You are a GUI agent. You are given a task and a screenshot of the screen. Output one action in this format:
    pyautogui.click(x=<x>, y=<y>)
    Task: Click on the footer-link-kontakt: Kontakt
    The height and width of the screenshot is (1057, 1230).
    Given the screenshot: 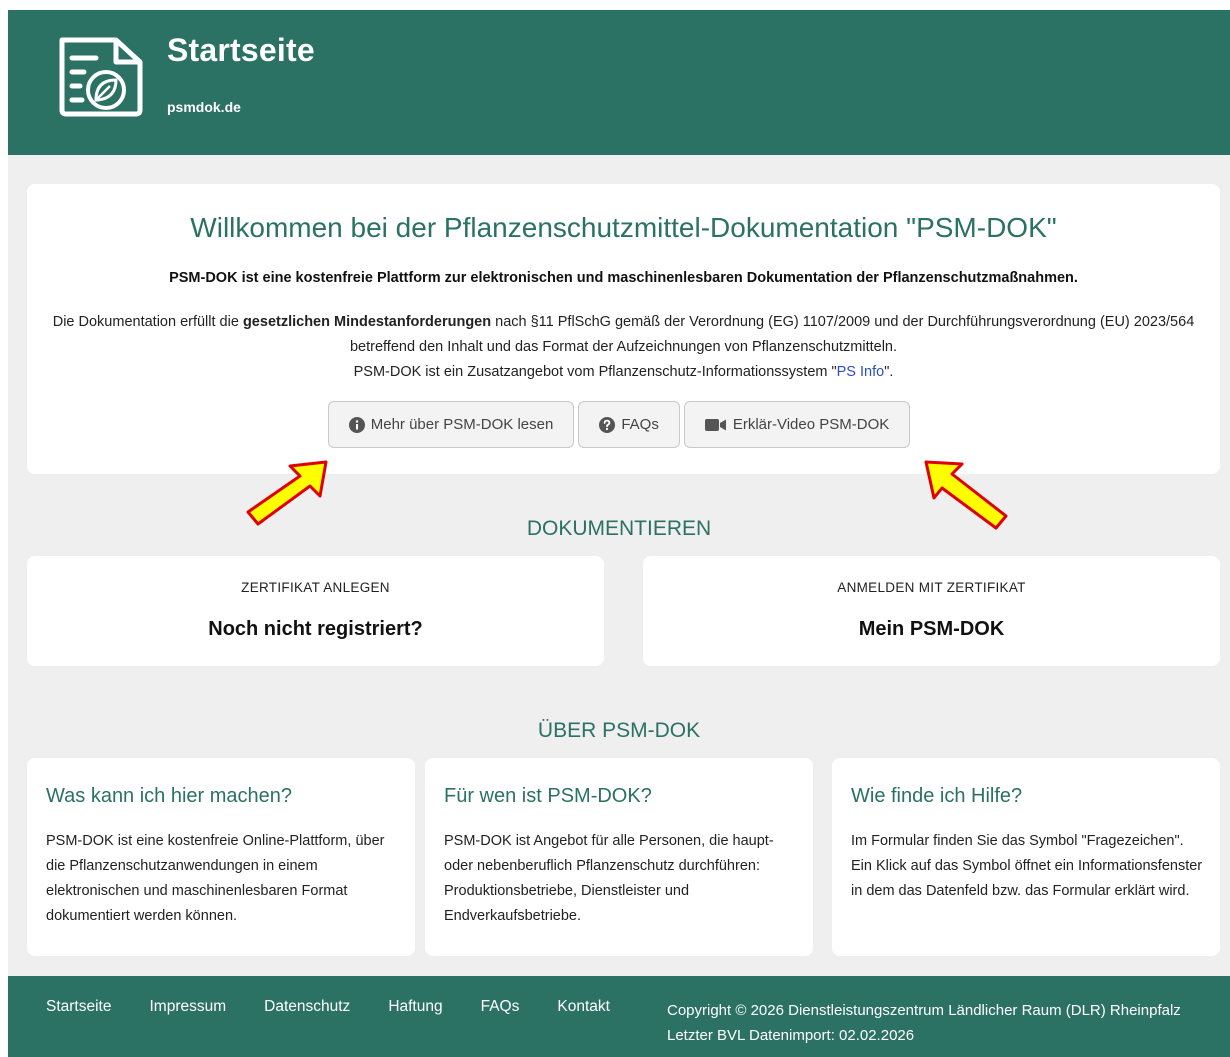 What is the action you would take?
    pyautogui.click(x=583, y=1007)
    